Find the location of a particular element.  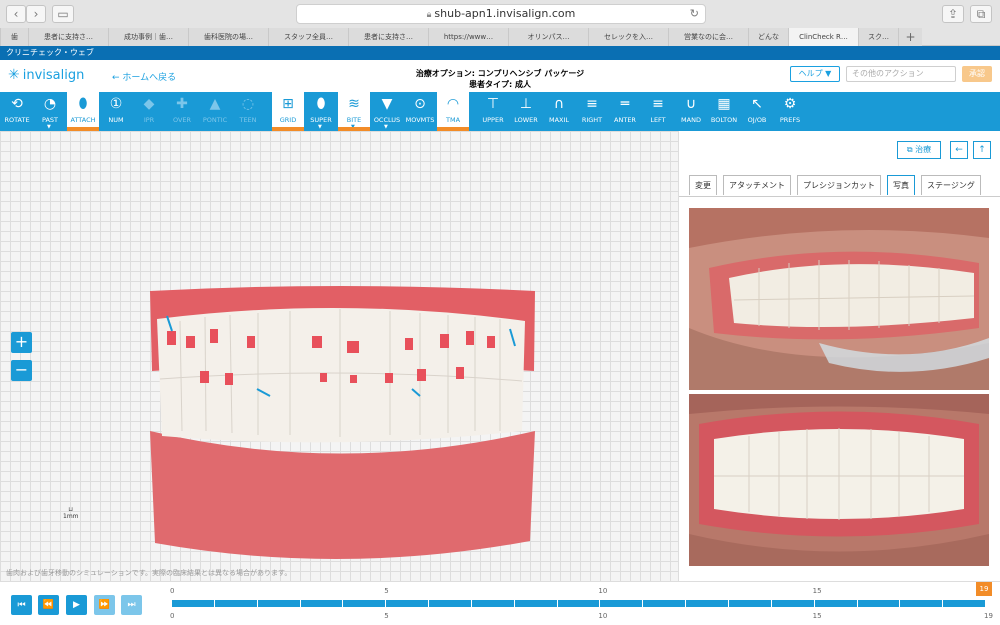

prev-stage-button: ⏪ is located at coordinates (48, 605).